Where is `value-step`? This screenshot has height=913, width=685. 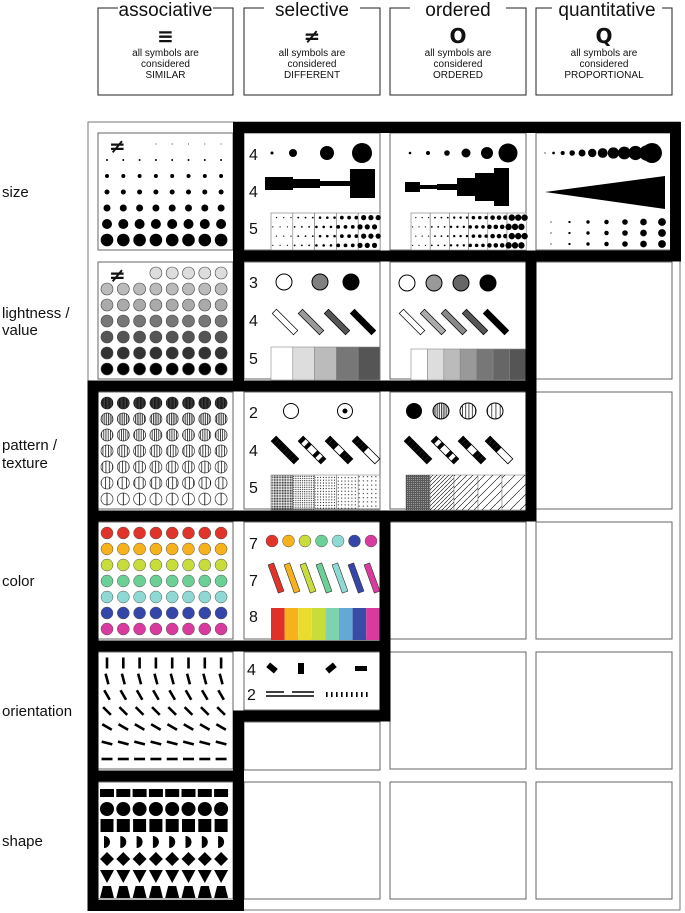
value-step is located at coordinates (347, 363).